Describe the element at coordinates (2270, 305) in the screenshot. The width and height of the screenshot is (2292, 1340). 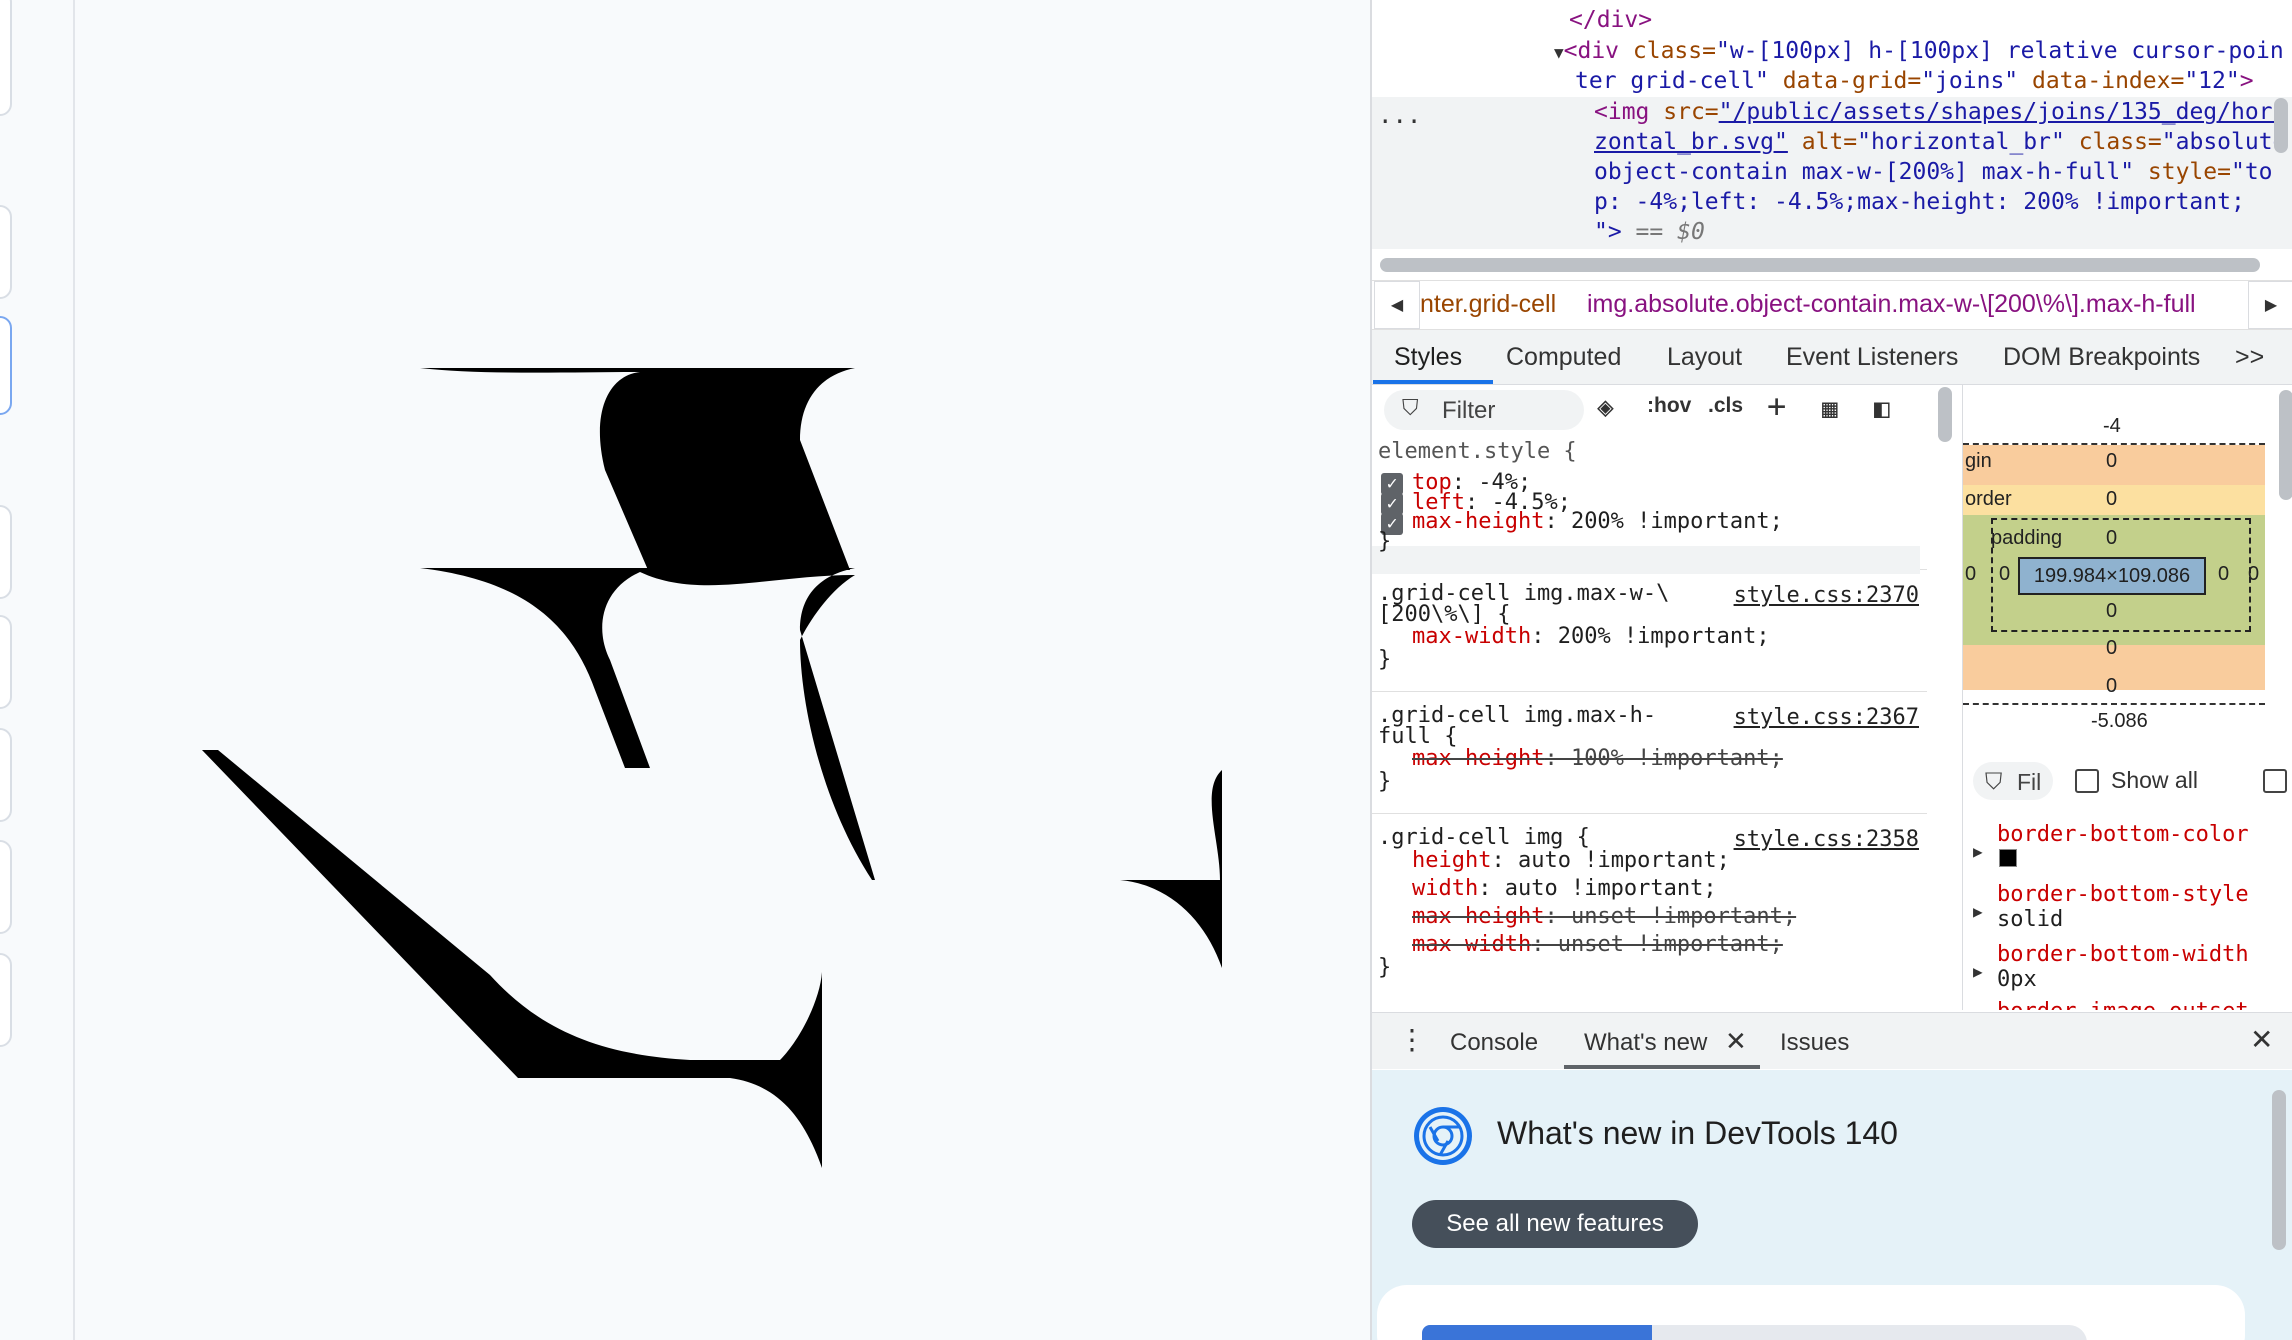
I see `breadcrumb-right-arrow-icon: ▶` at that location.